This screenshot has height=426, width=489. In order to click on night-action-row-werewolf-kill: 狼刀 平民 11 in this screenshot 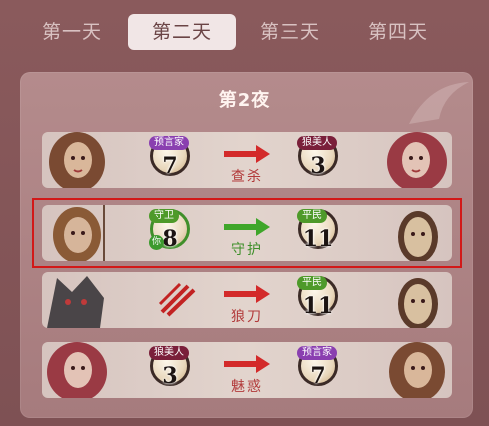, I will do `click(247, 300)`.